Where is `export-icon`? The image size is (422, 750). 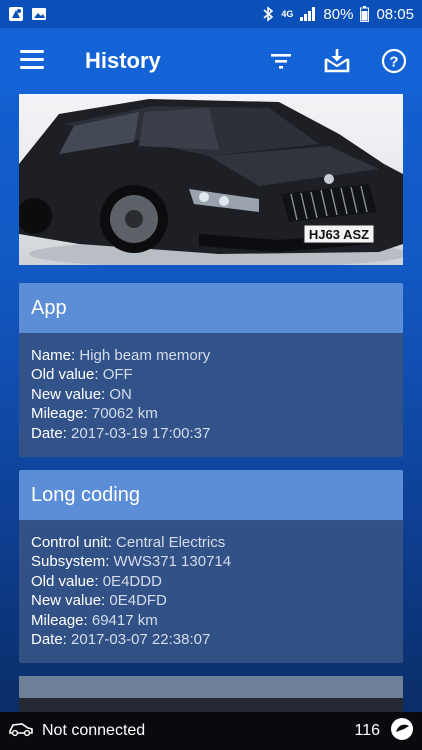 export-icon is located at coordinates (337, 61).